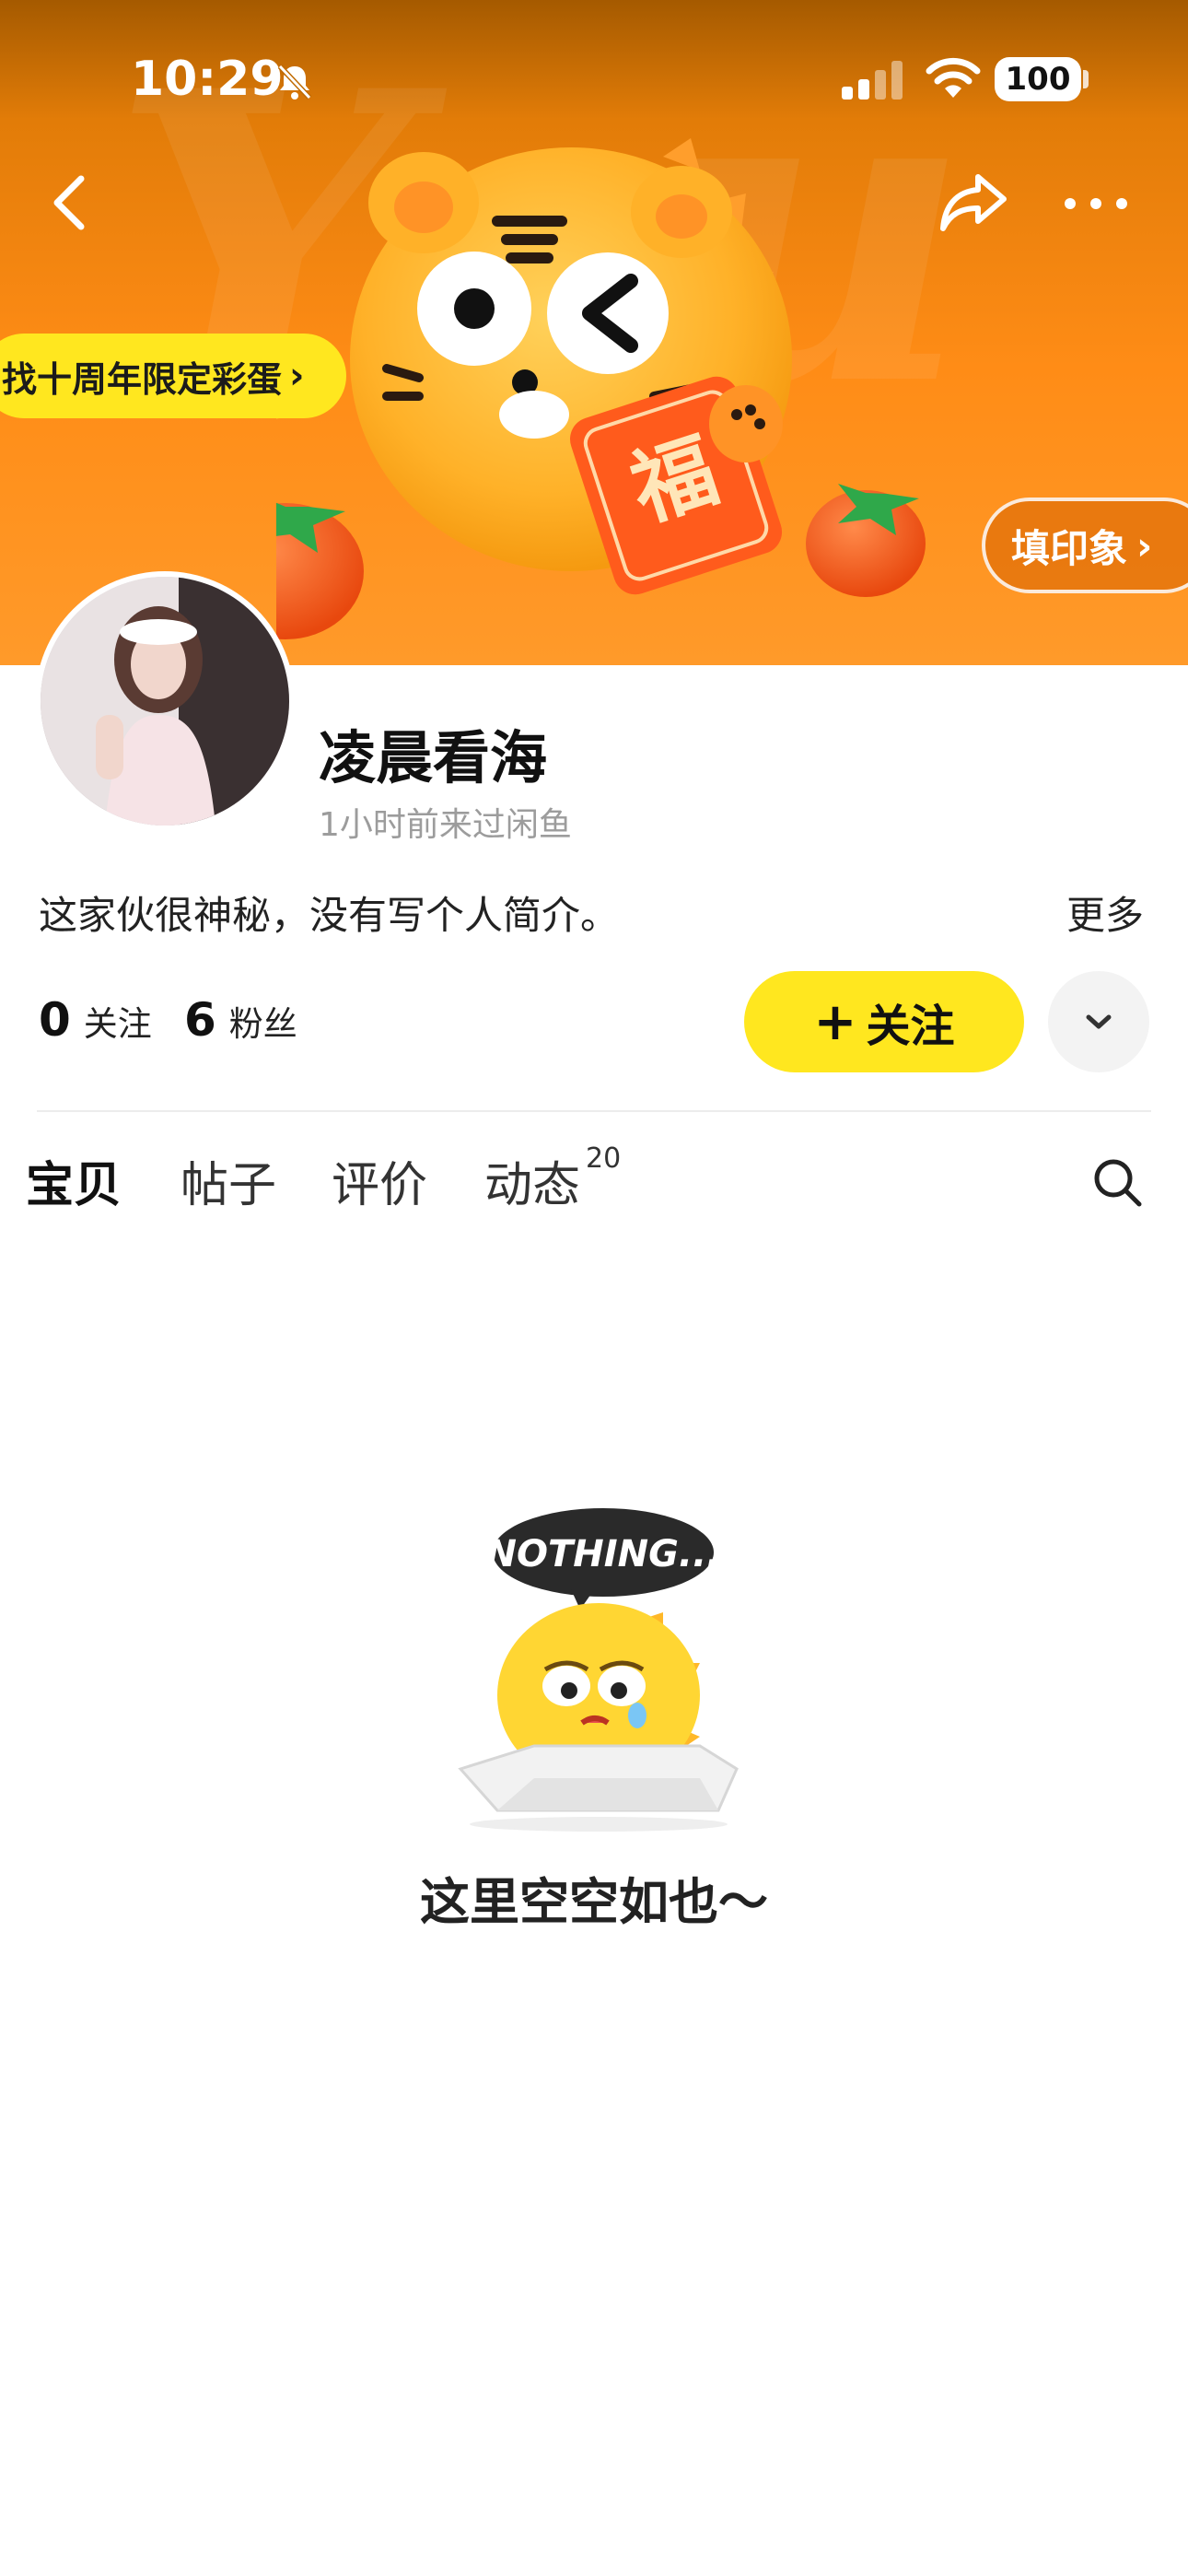 The image size is (1188, 2576). Describe the element at coordinates (594, 1111) in the screenshot. I see `divider` at that location.